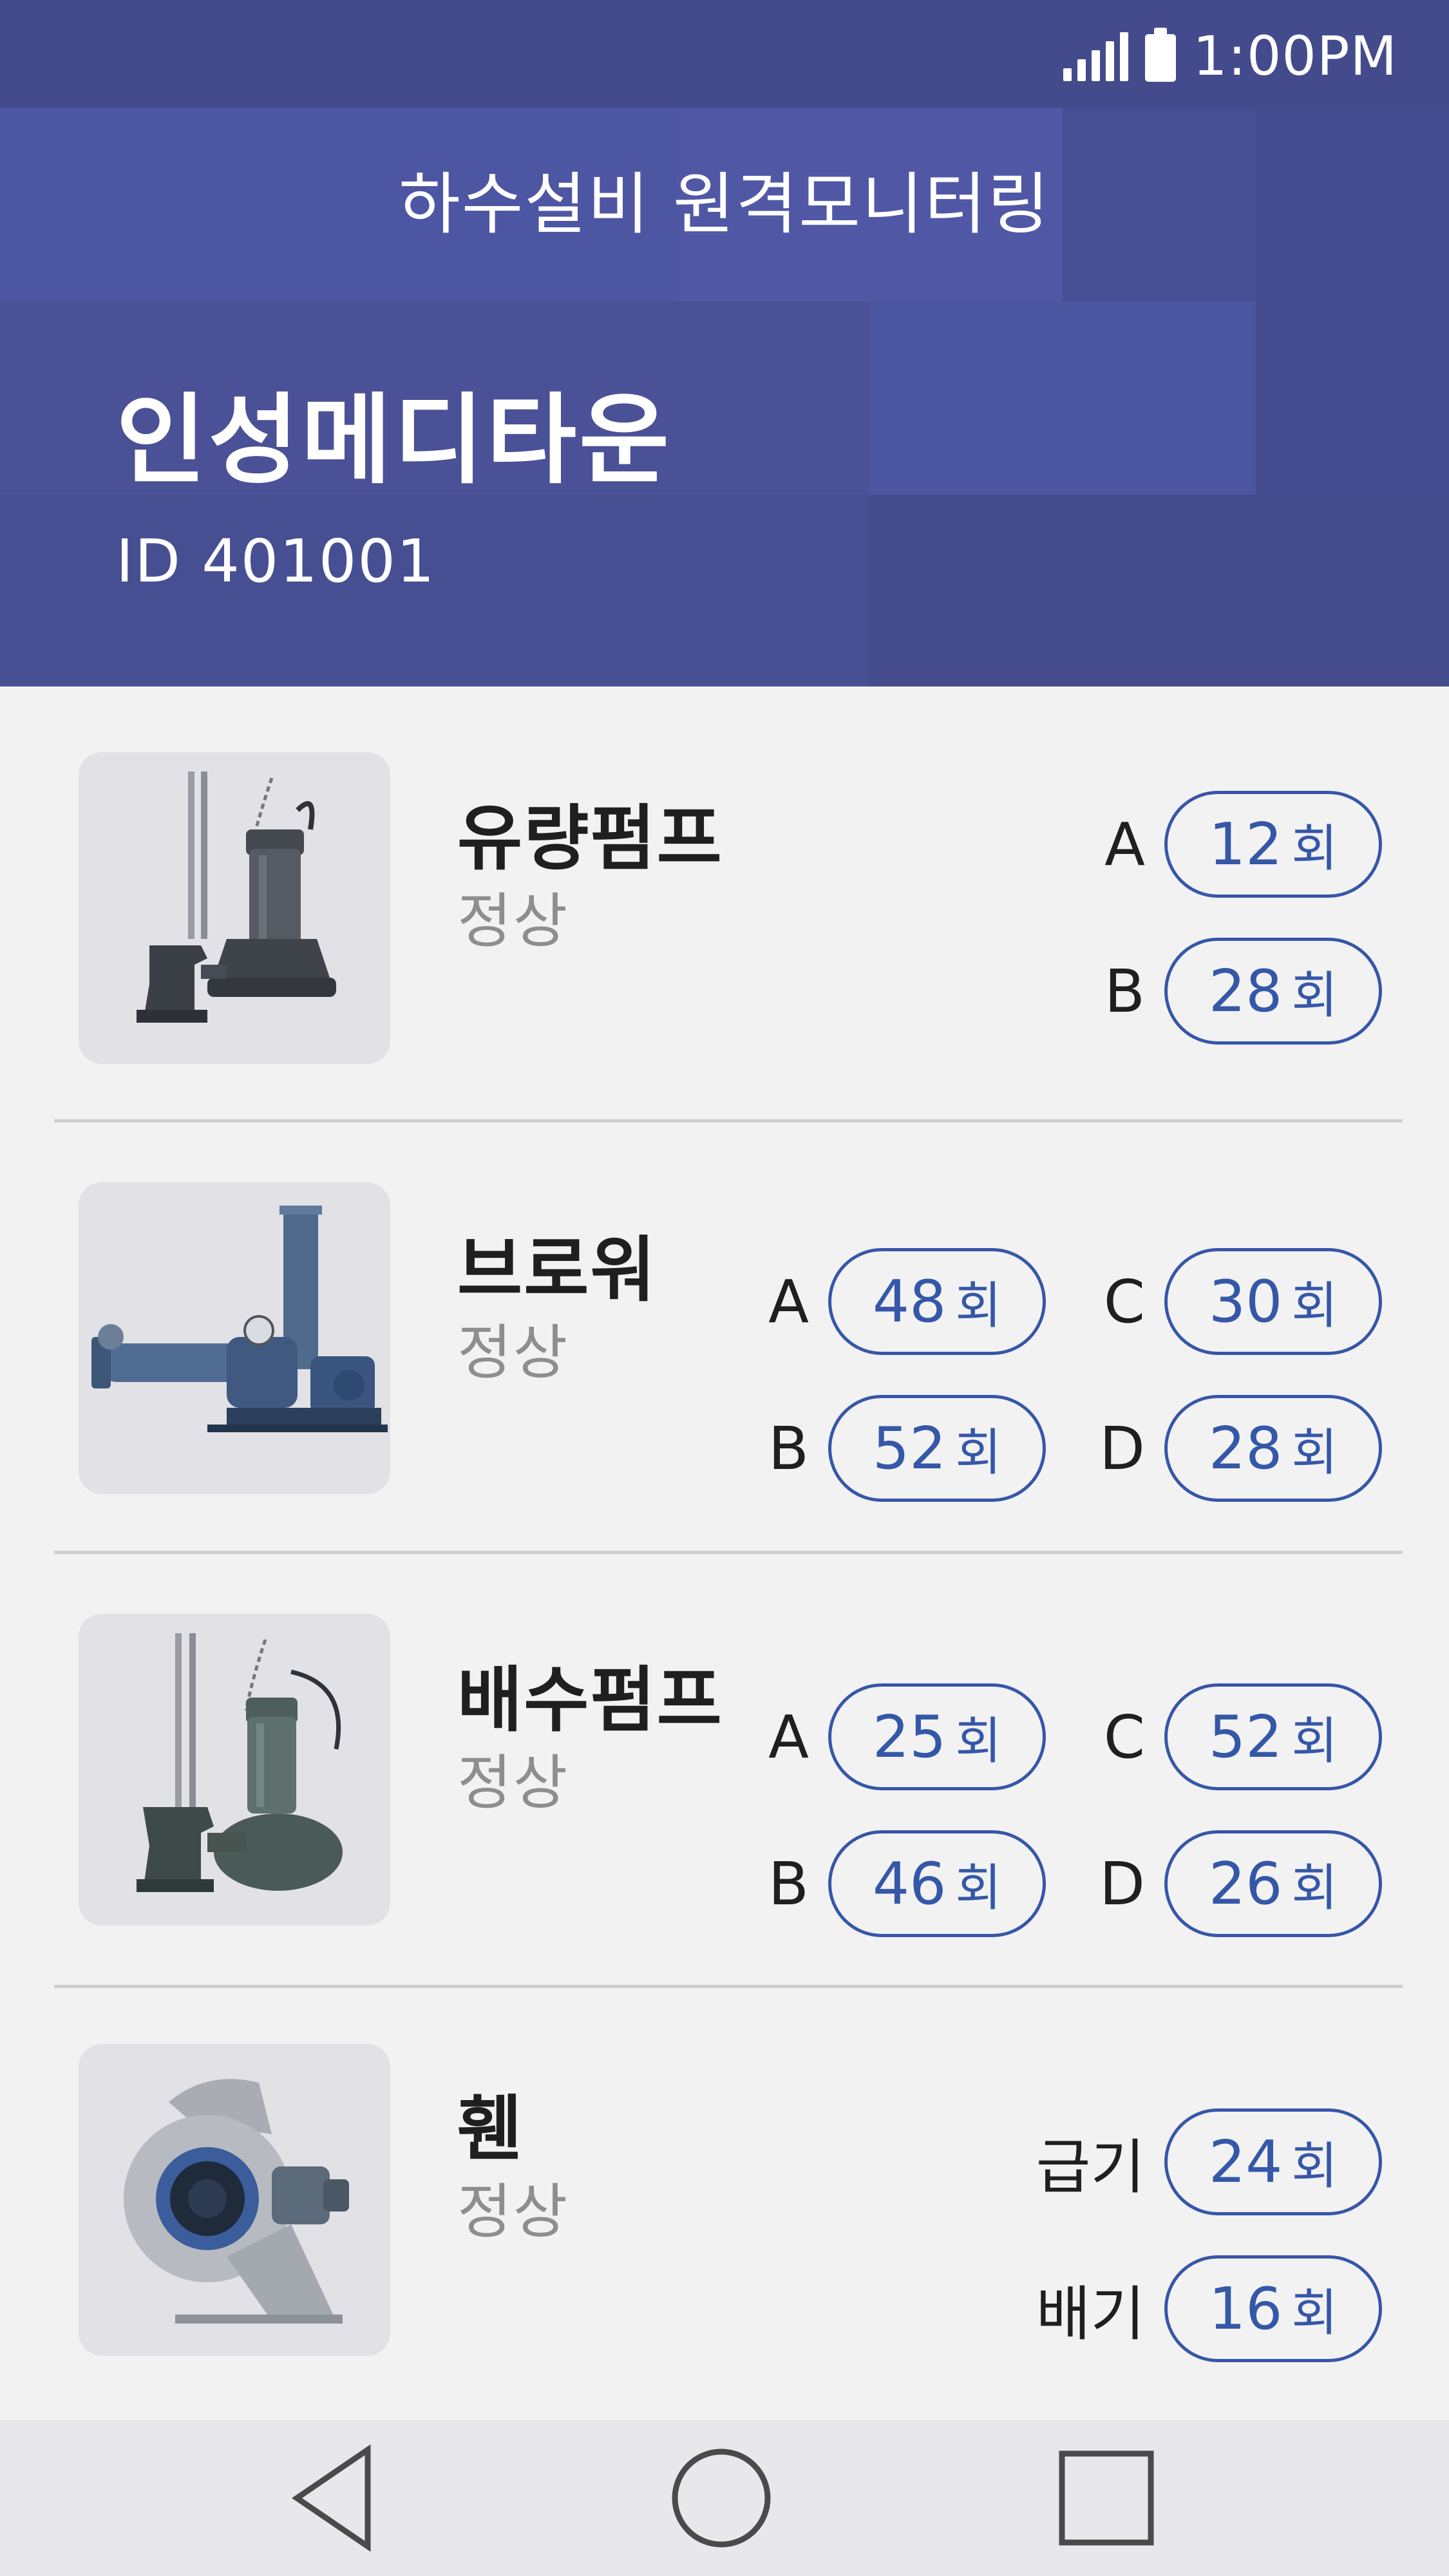  I want to click on back-button, so click(338, 2498).